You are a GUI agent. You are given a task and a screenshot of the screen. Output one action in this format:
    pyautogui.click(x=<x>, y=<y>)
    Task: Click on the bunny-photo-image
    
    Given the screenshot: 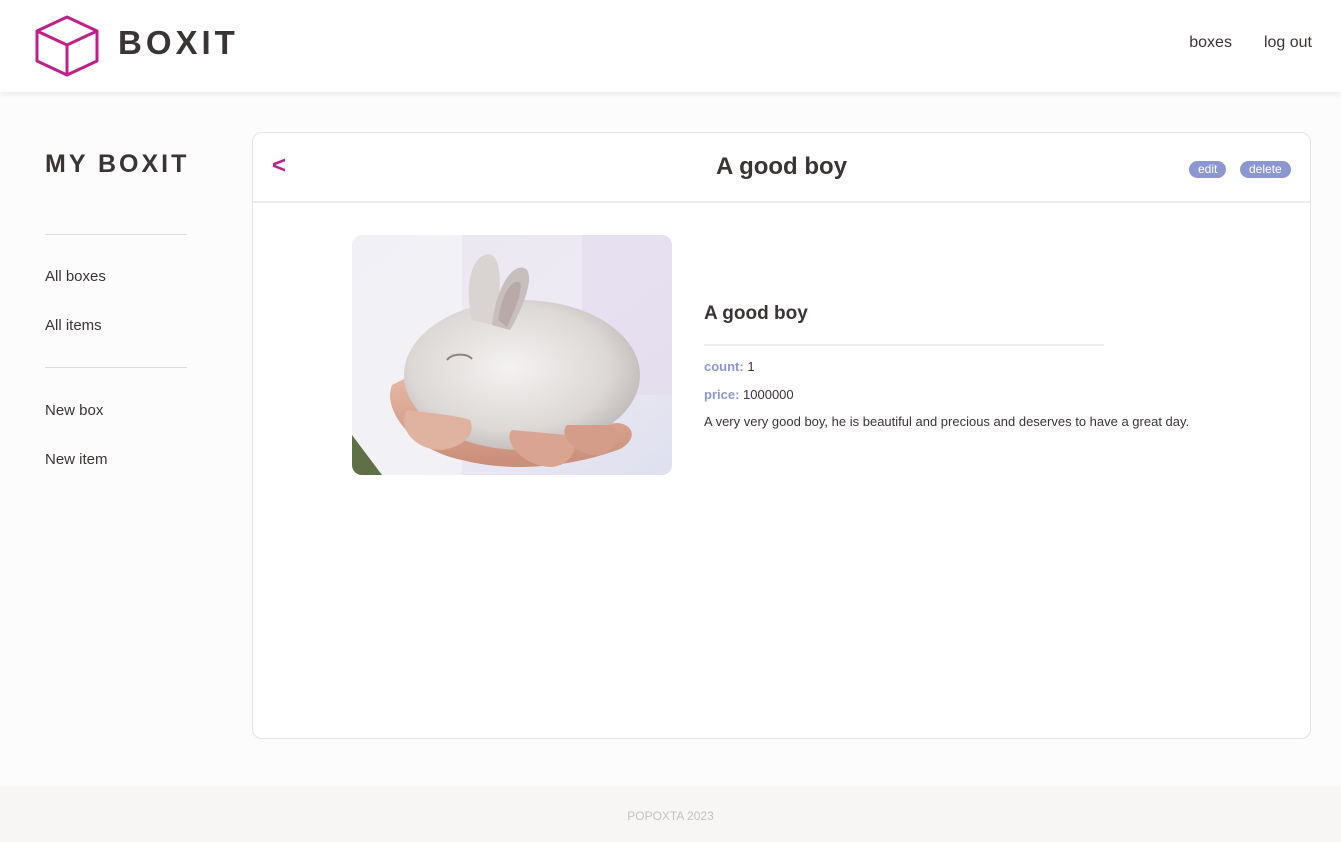 What is the action you would take?
    pyautogui.click(x=512, y=355)
    